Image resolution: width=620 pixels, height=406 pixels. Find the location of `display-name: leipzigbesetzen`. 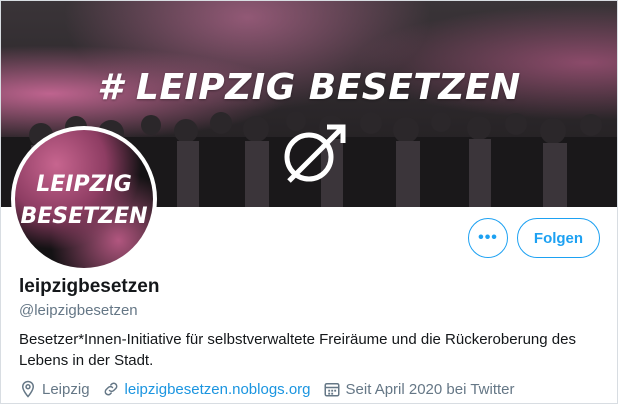

display-name: leipzigbesetzen is located at coordinates (89, 286).